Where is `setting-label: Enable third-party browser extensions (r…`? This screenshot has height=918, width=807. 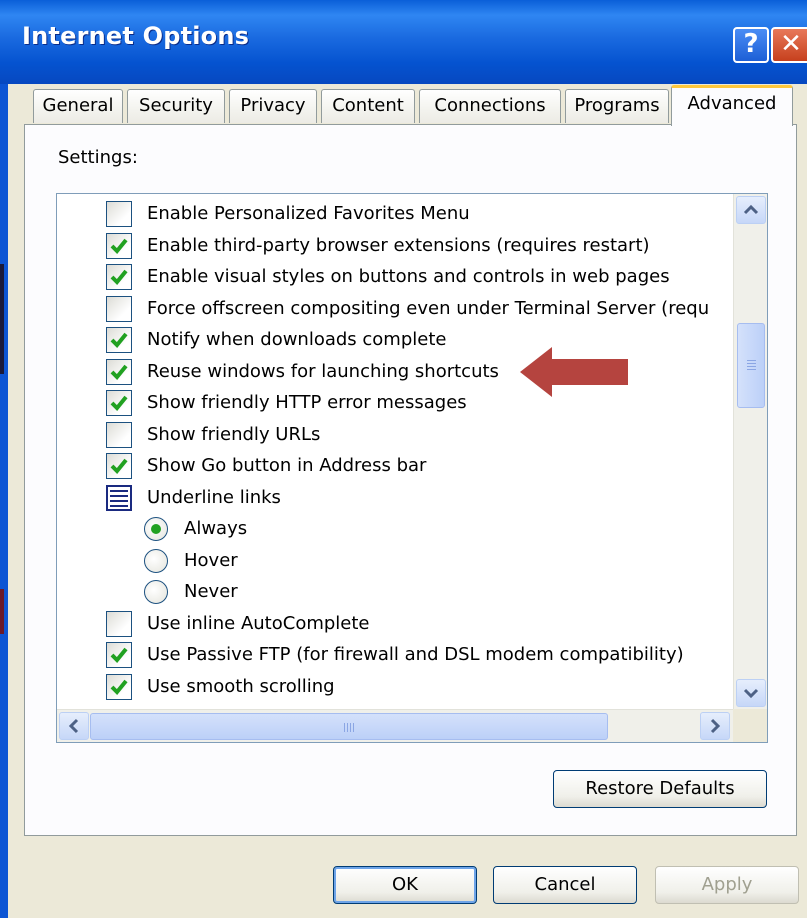
setting-label: Enable third-party browser extensions (r… is located at coordinates (398, 245).